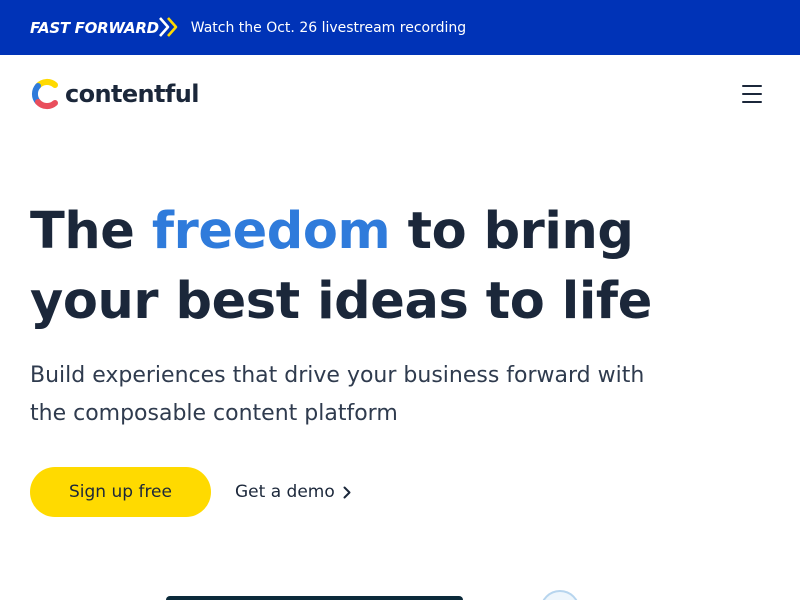 The image size is (800, 600). I want to click on fast-forward-logo: FAST FORWARD, so click(105, 28).